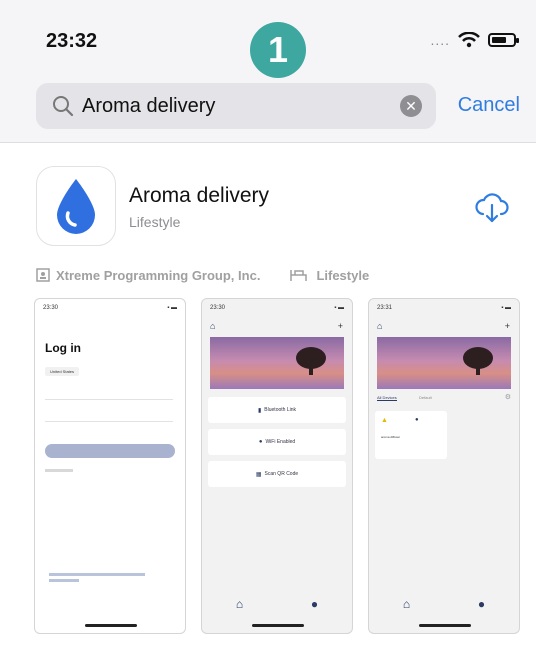 This screenshot has width=536, height=661. What do you see at coordinates (387, 398) in the screenshot?
I see `tab-all-devices: All Devices` at bounding box center [387, 398].